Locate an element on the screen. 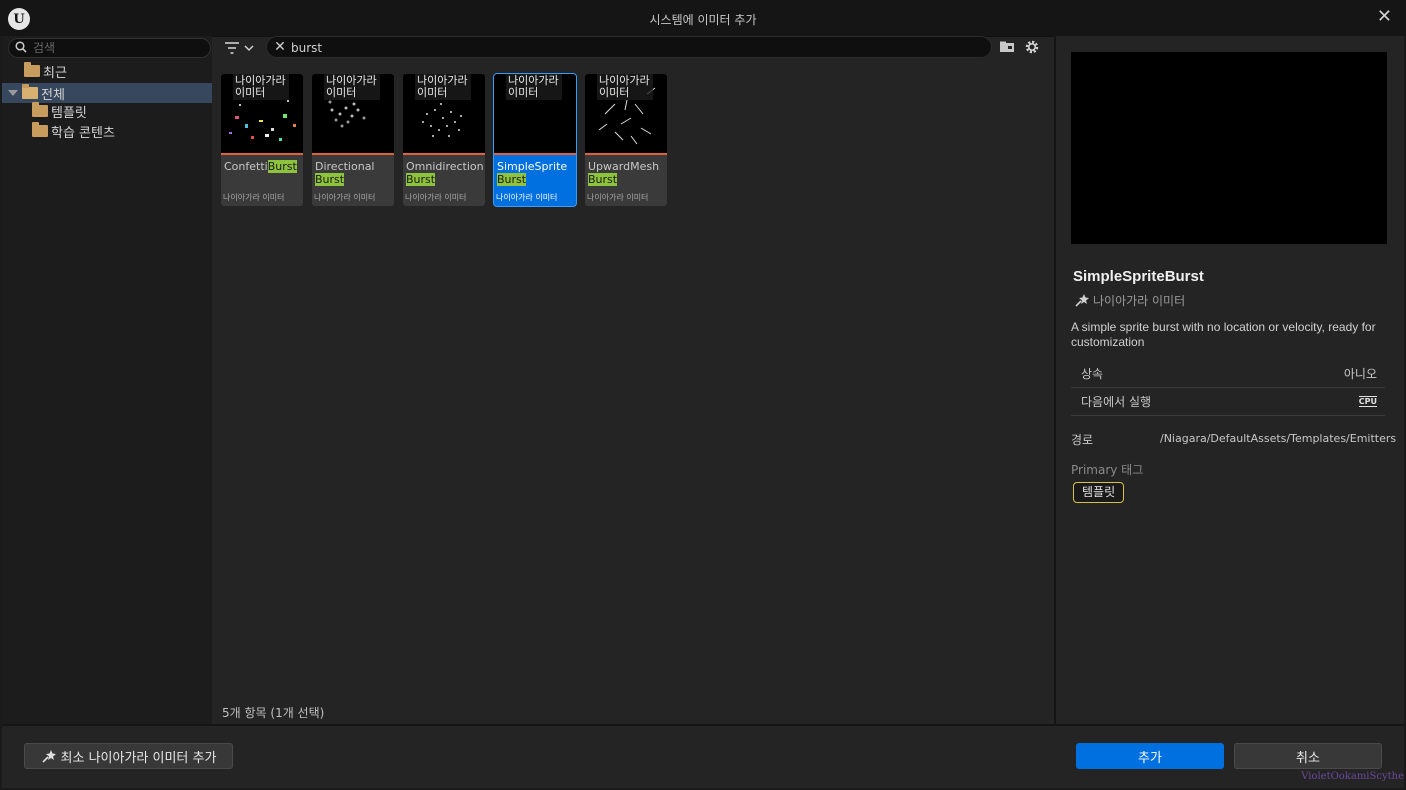 The height and width of the screenshot is (790, 1406). tree-item-label: 전체 is located at coordinates (53, 95).